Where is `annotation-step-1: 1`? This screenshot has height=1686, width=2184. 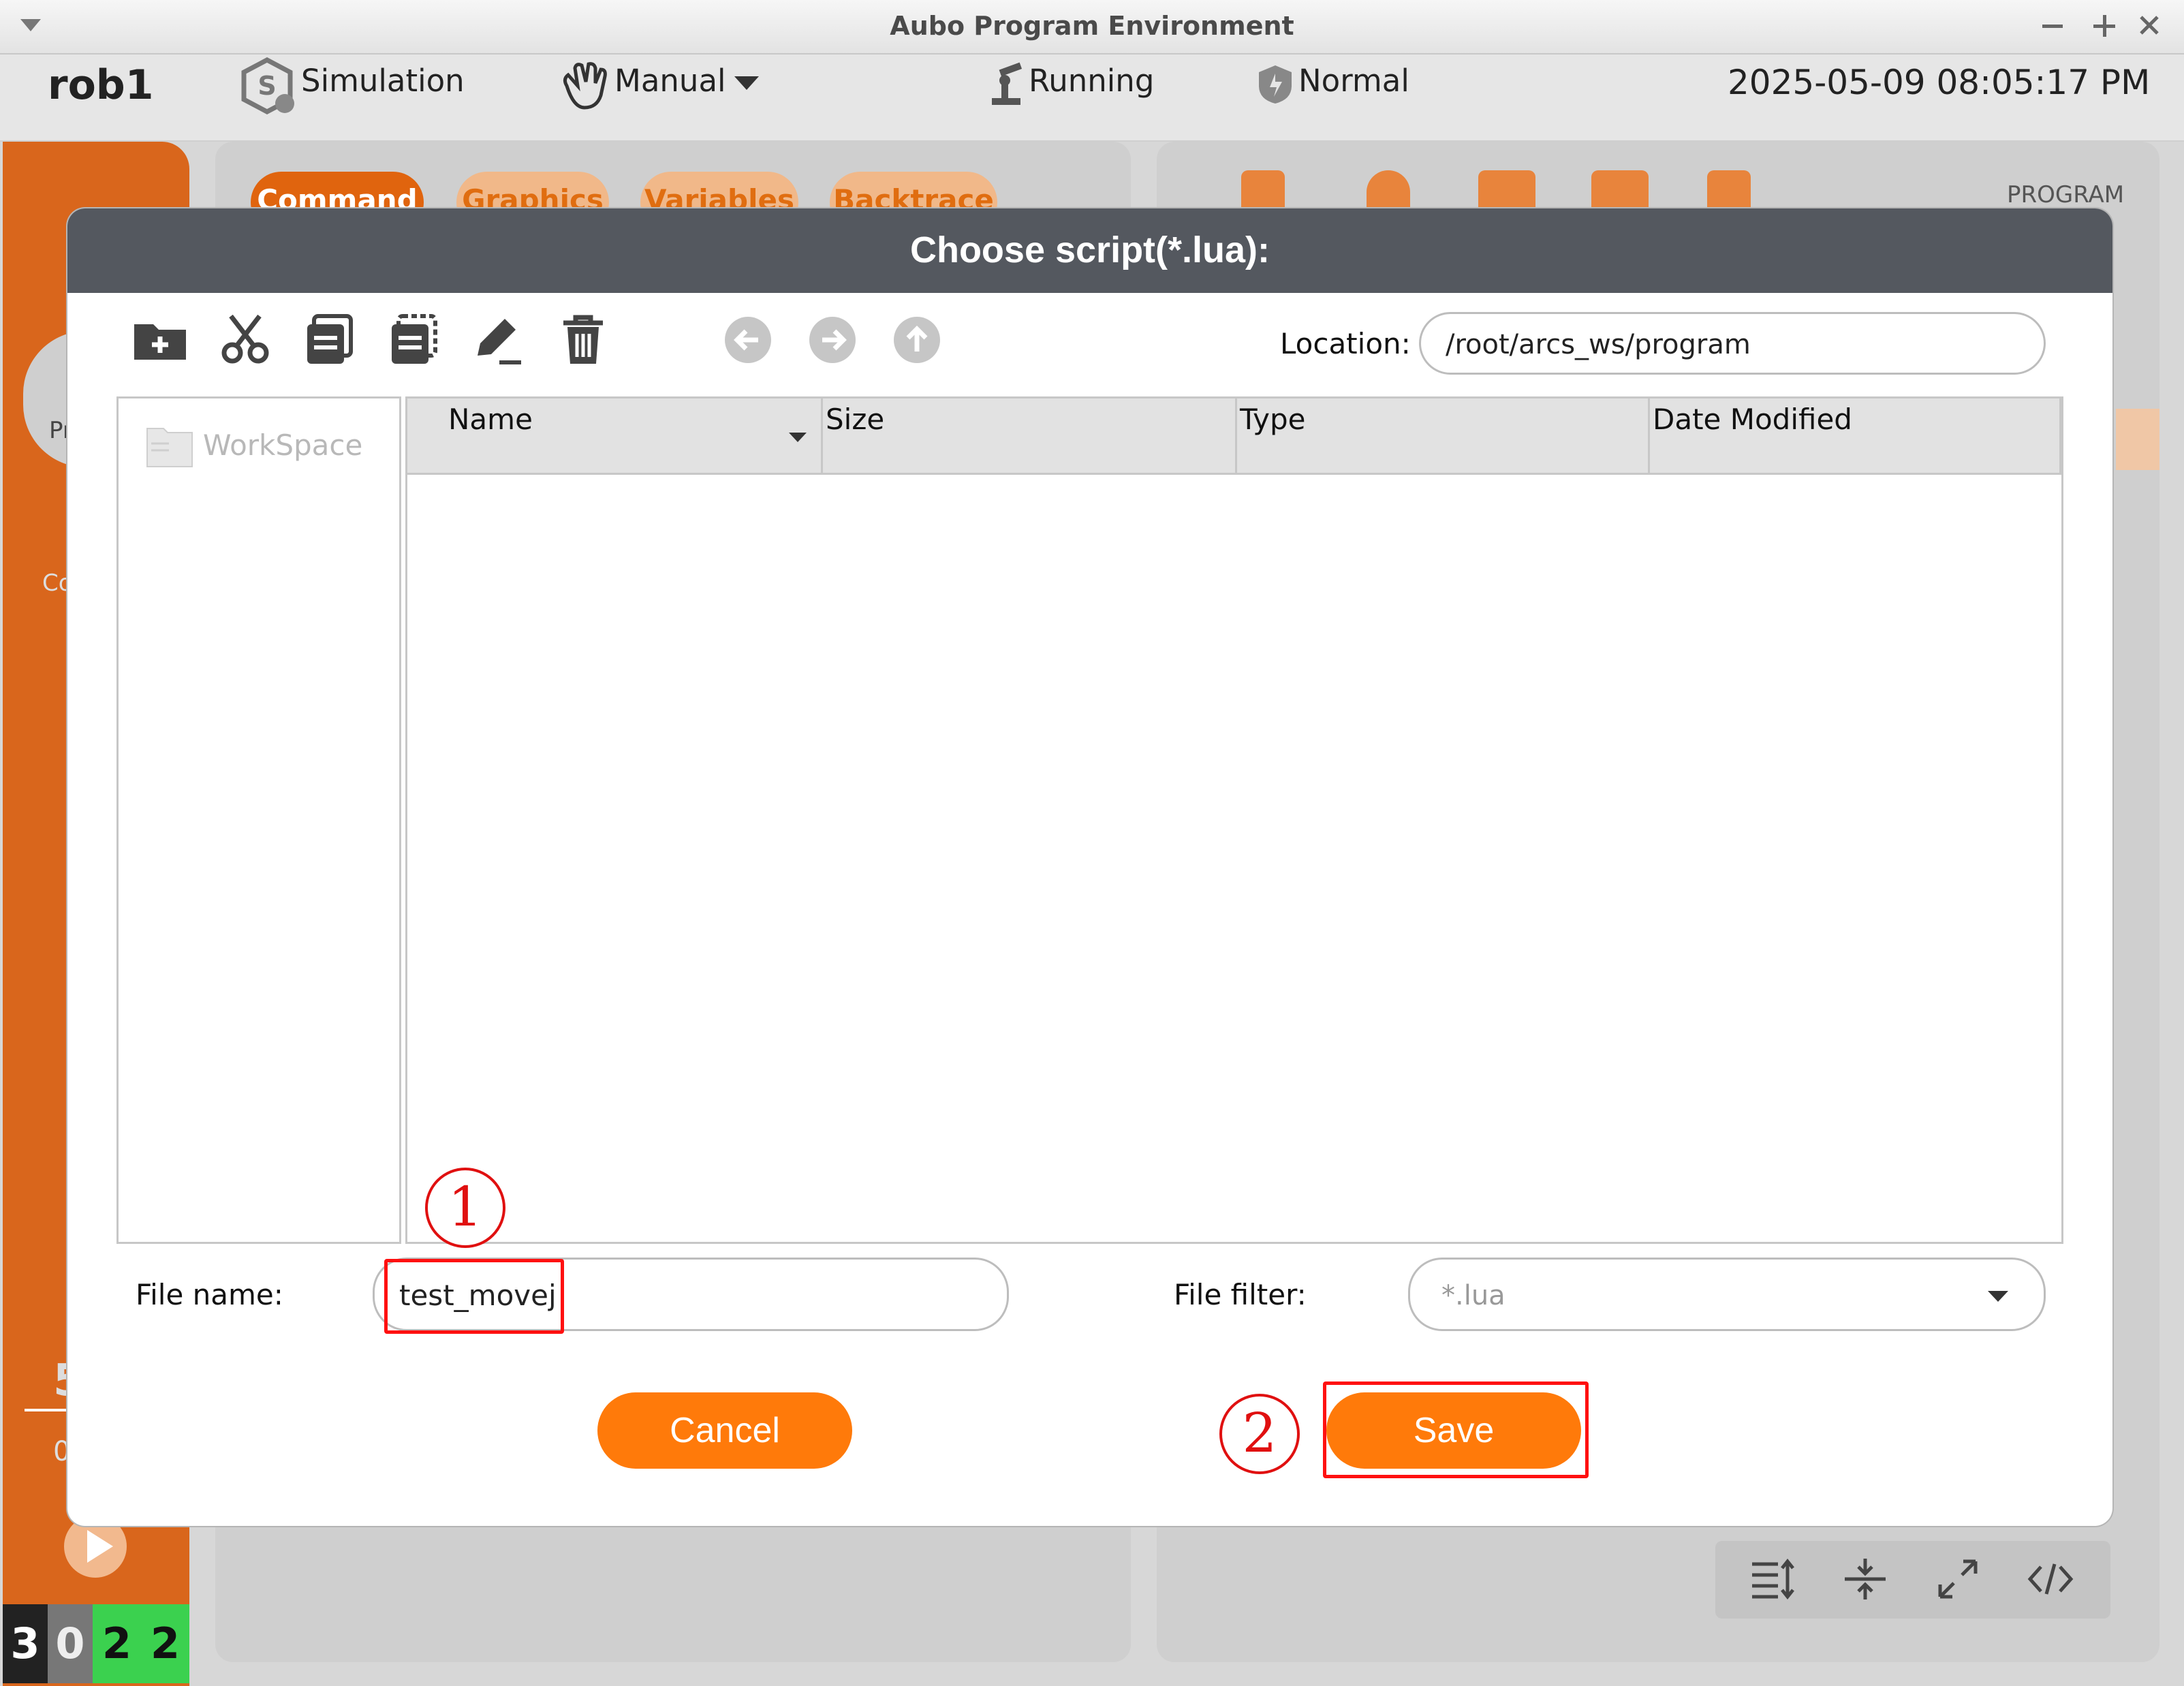 annotation-step-1: 1 is located at coordinates (465, 1208).